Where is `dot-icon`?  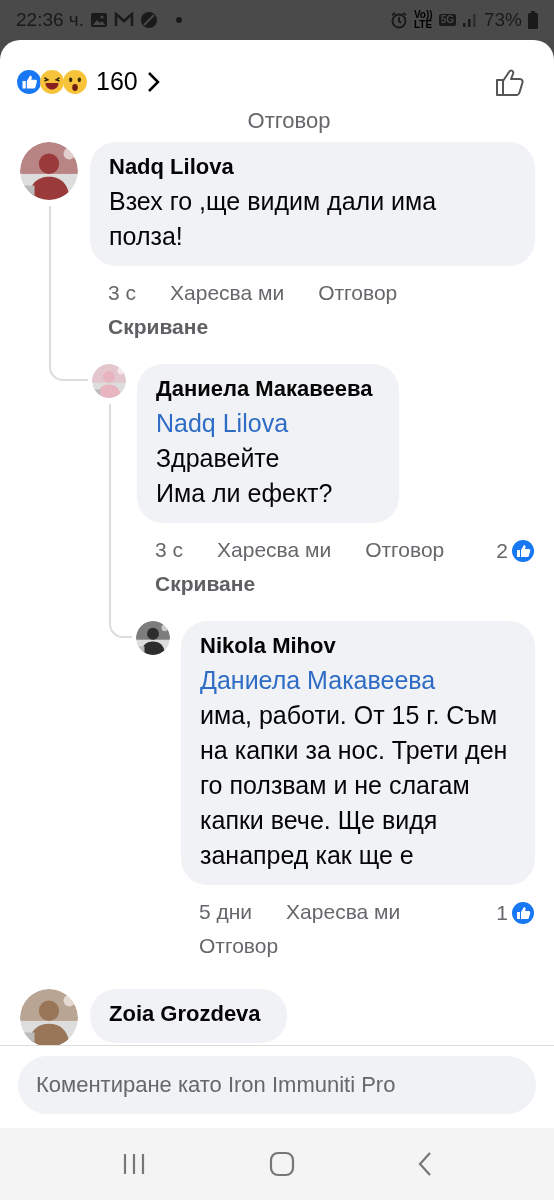
dot-icon is located at coordinates (179, 20).